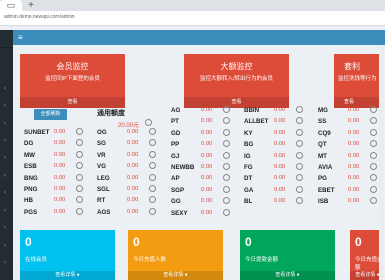  What do you see at coordinates (39, 17) in the screenshot?
I see `url-text: admin.demo.newapi.com/admin` at bounding box center [39, 17].